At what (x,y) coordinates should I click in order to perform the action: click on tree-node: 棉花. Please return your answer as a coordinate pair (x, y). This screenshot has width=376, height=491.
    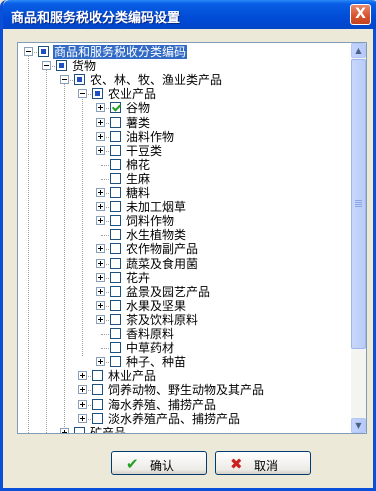
    Looking at the image, I should click on (184, 165).